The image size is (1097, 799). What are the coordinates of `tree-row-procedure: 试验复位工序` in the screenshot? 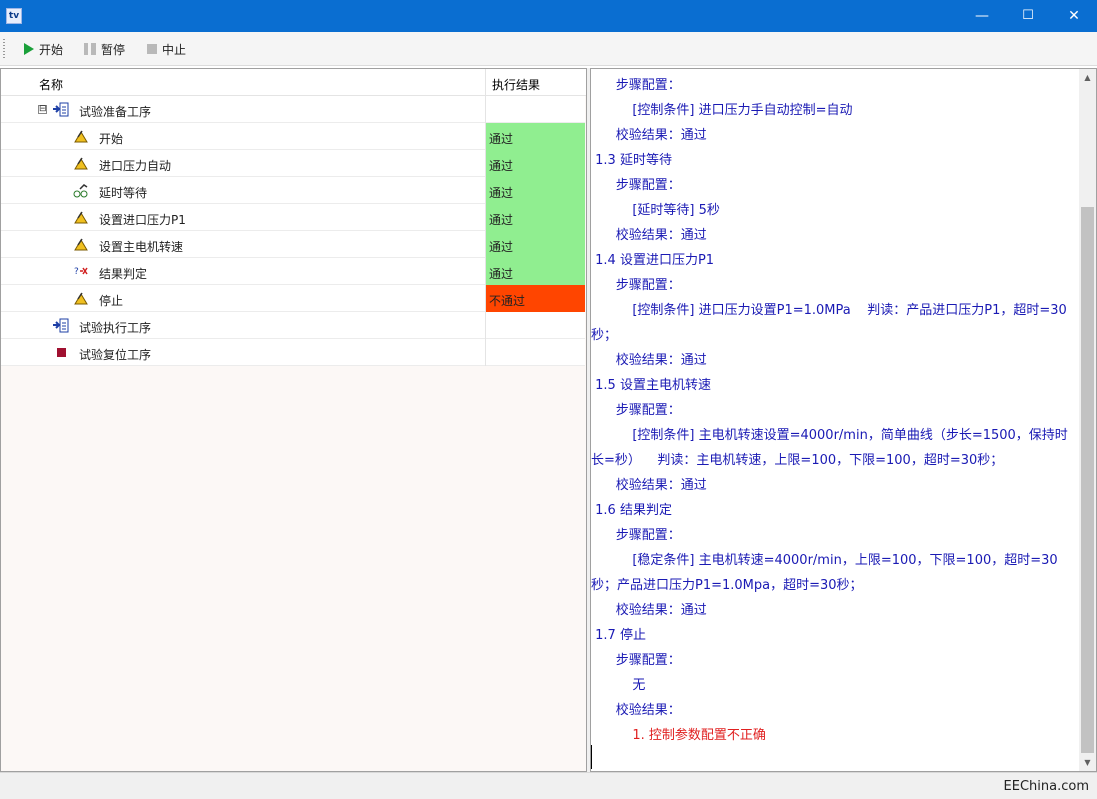 It's located at (293, 352).